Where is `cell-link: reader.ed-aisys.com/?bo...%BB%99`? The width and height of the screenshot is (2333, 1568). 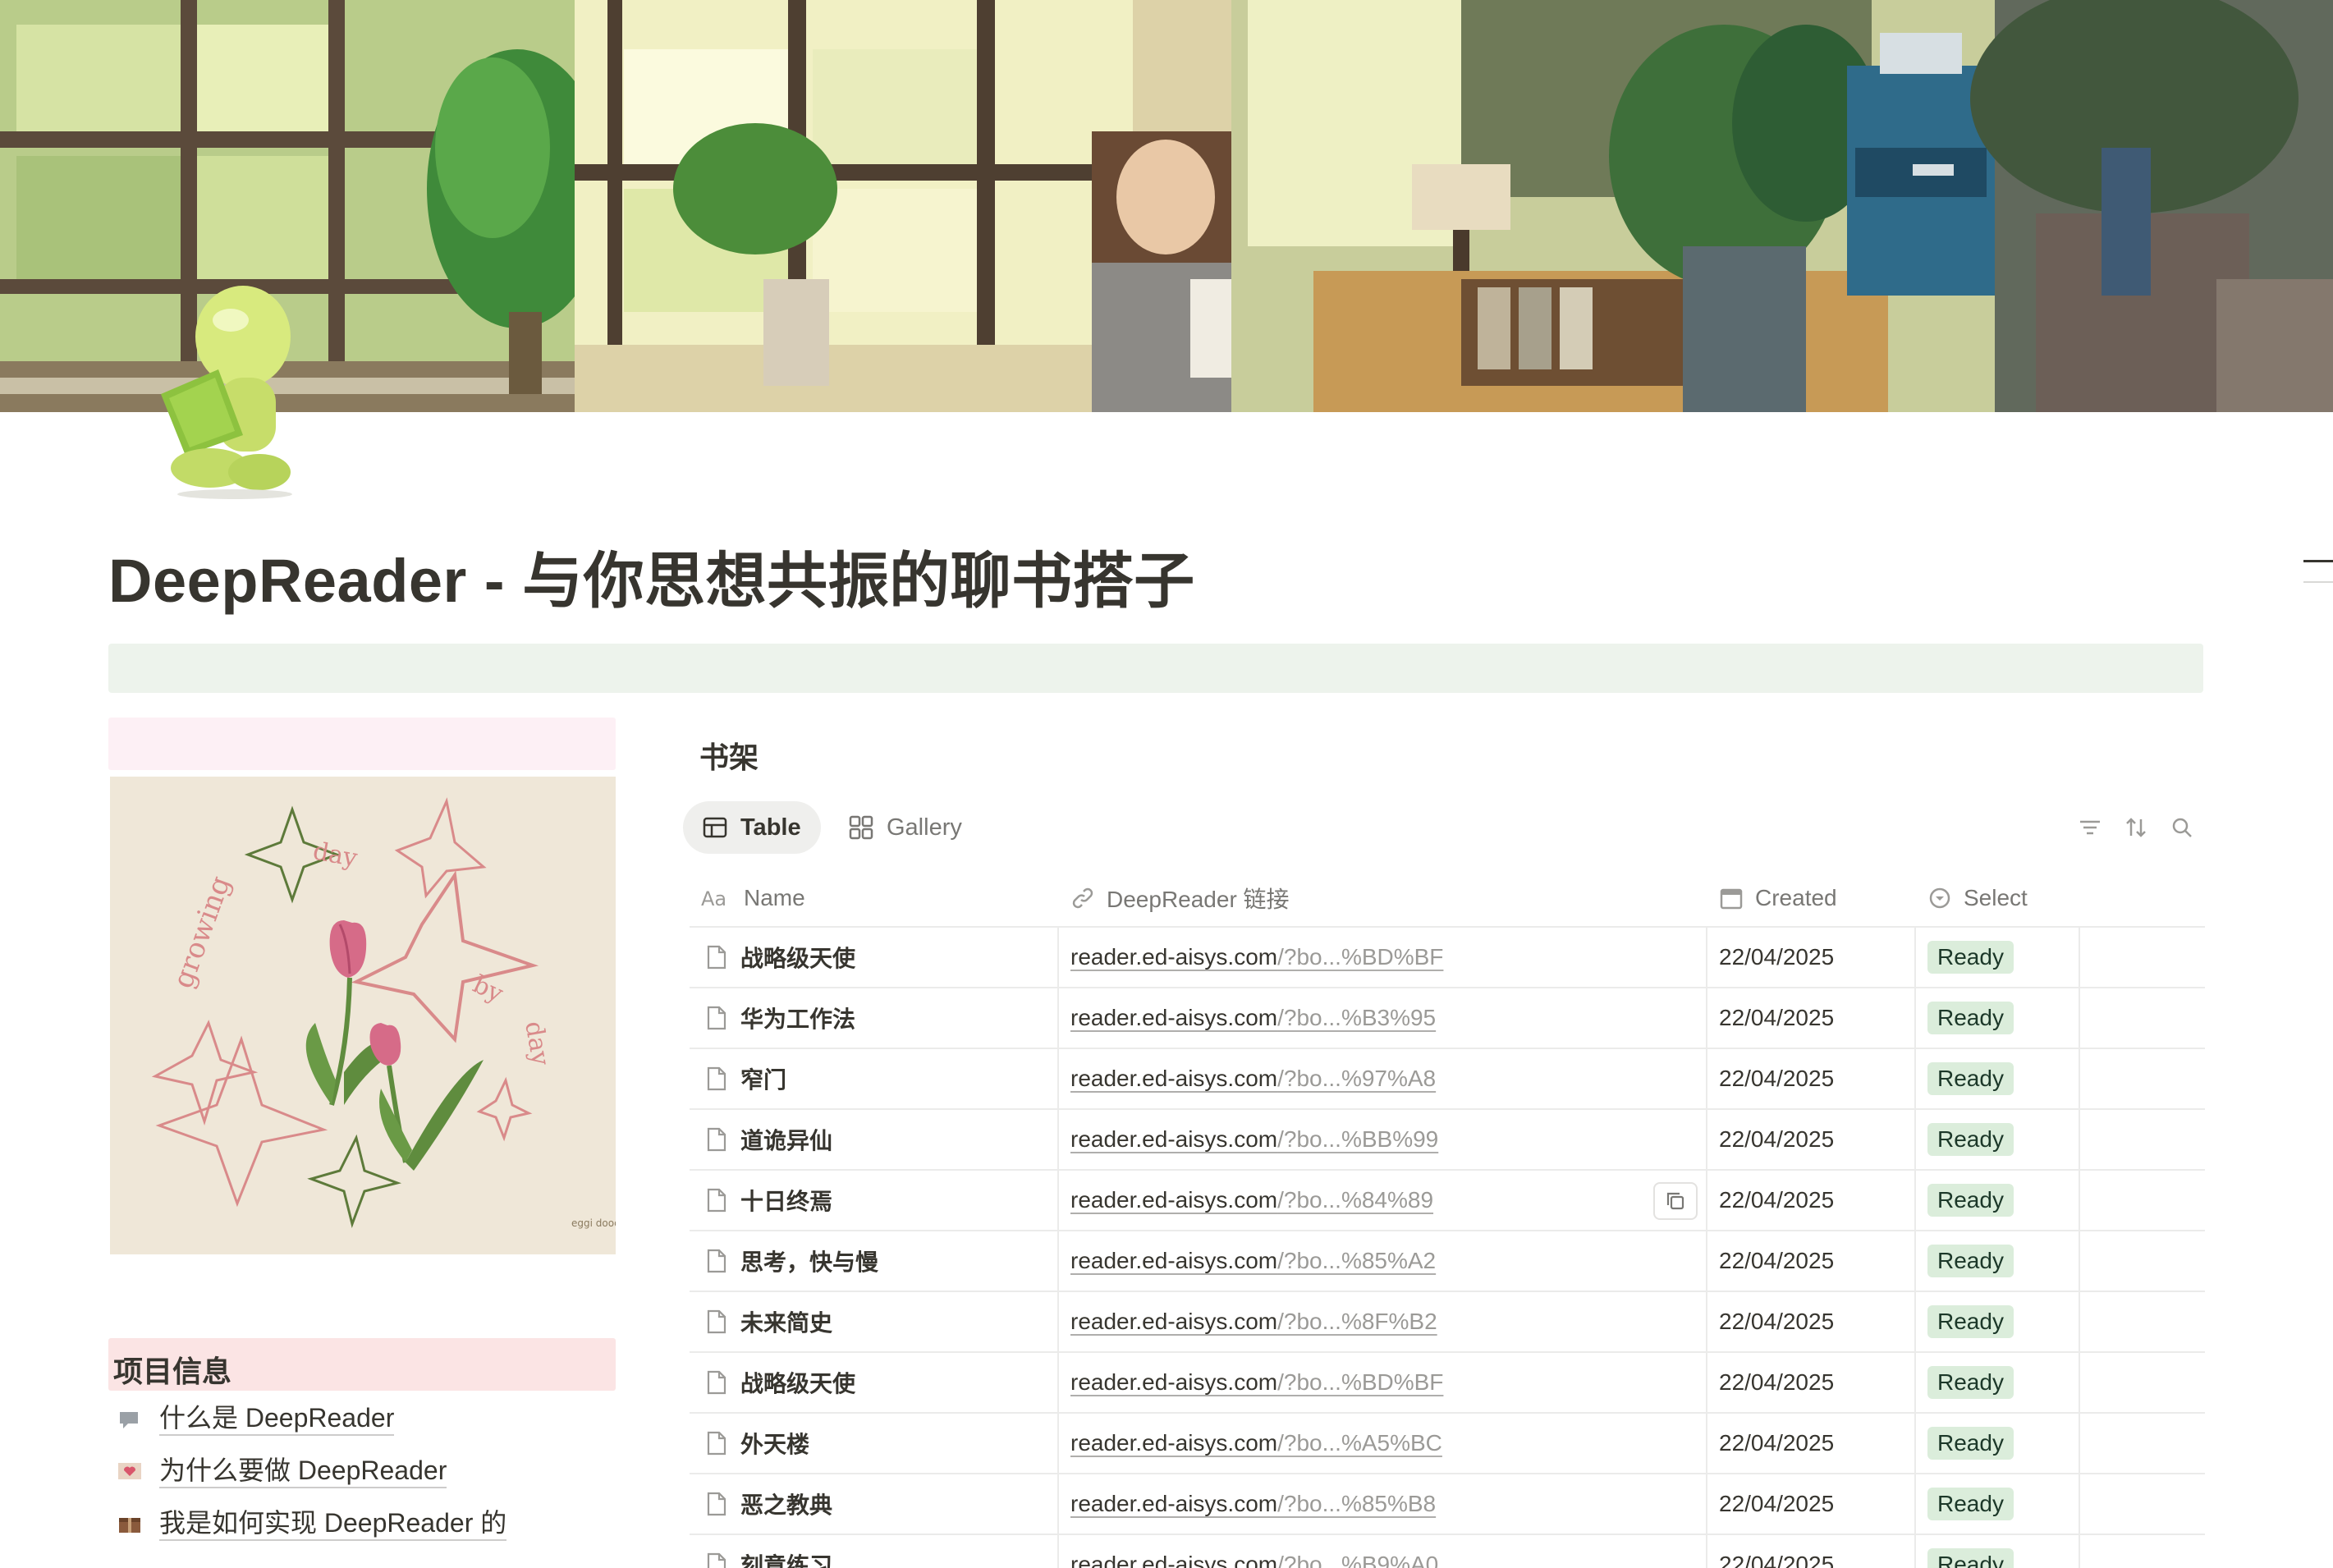 cell-link: reader.ed-aisys.com/?bo...%BB%99 is located at coordinates (1383, 1139).